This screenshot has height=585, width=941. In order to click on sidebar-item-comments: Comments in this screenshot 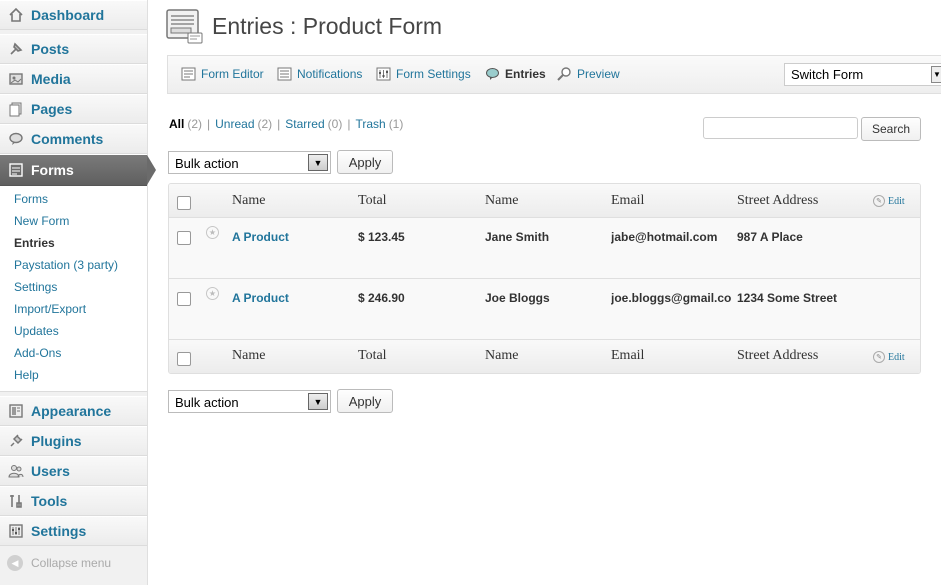, I will do `click(73, 139)`.